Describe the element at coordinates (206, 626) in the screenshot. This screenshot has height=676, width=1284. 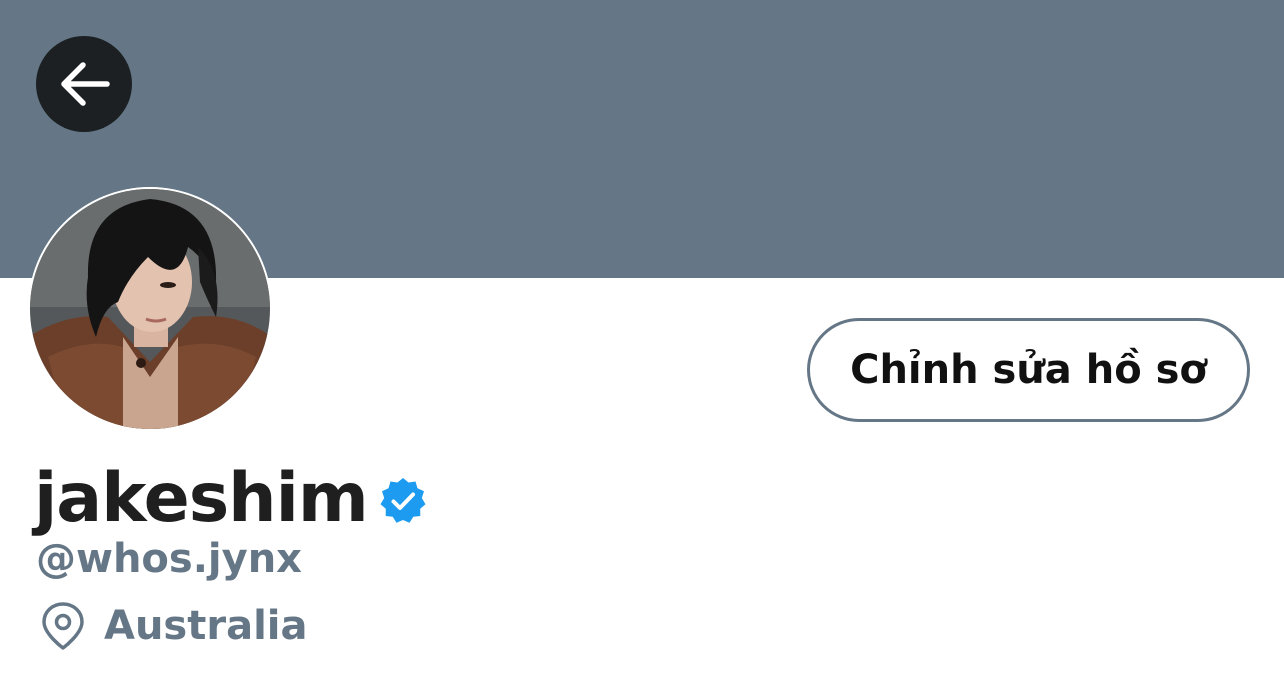
I see `location-text: Australia` at that location.